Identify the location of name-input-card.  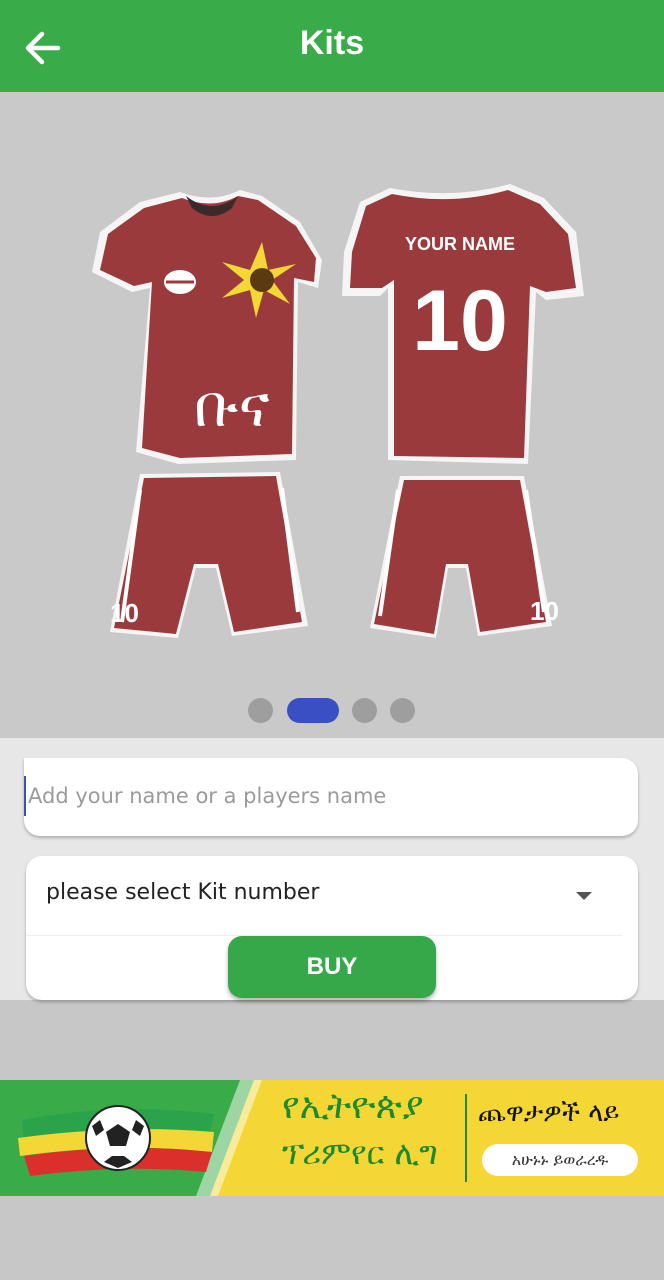
(331, 797).